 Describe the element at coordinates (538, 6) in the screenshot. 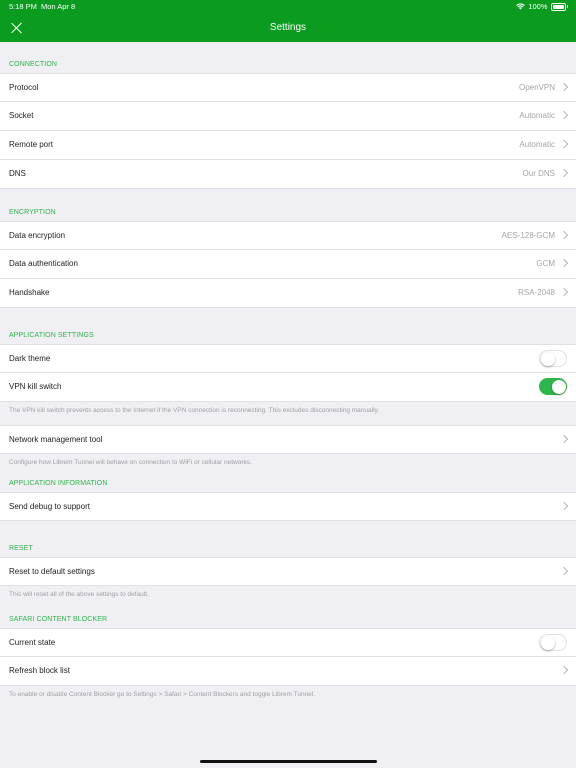

I see `battery-percent: 100%` at that location.